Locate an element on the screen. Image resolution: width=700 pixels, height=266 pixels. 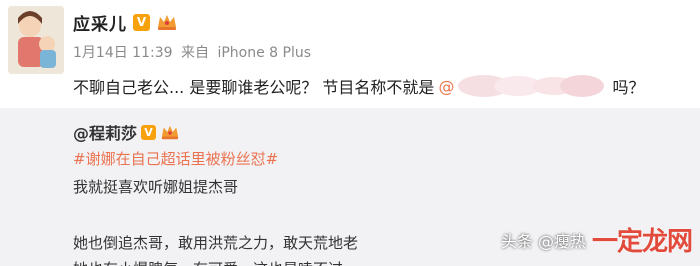
repost-author-name: @程莉莎 is located at coordinates (105, 132).